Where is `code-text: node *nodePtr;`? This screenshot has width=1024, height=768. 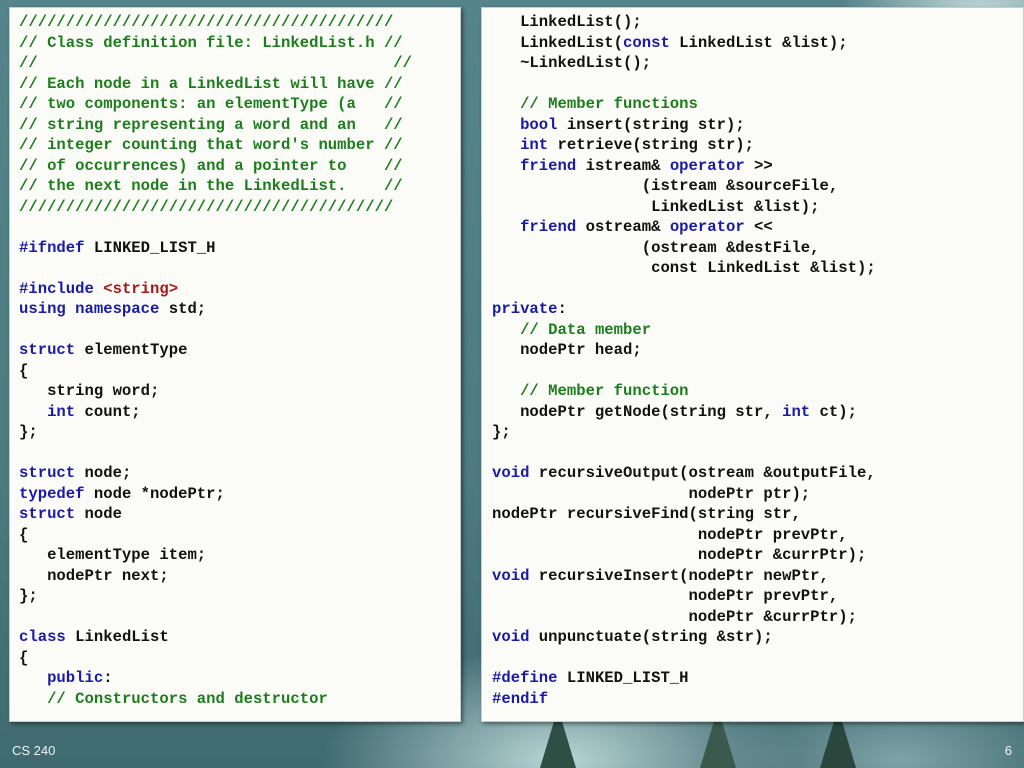 code-text: node *nodePtr; is located at coordinates (154, 493).